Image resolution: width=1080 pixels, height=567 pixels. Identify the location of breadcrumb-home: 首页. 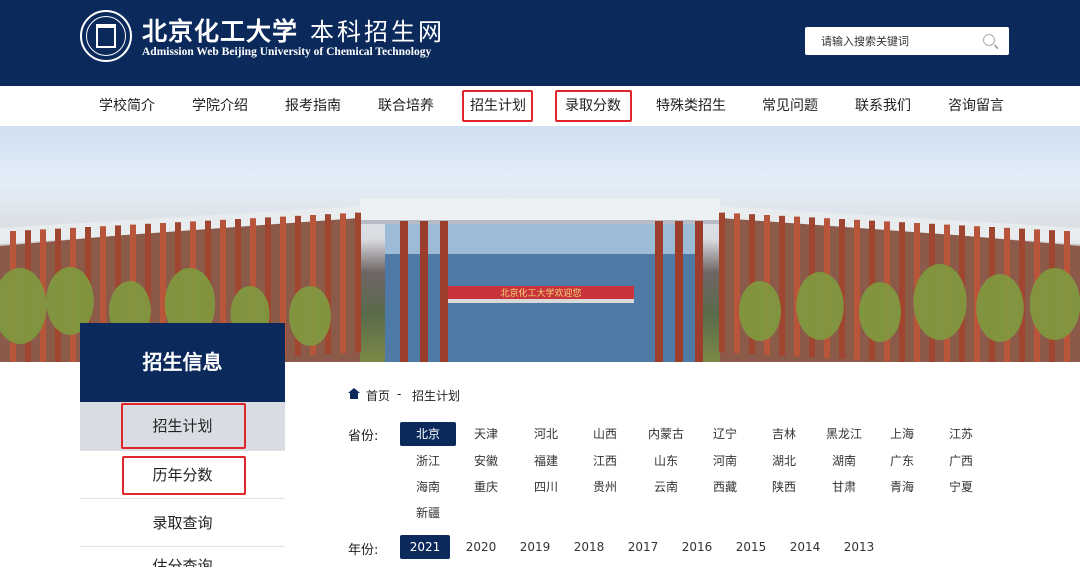
(378, 395).